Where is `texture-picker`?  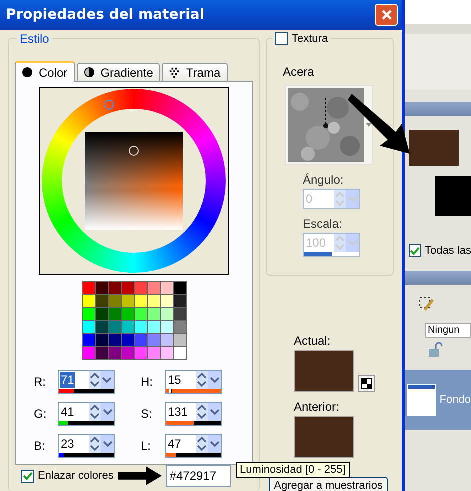
texture-picker is located at coordinates (329, 125).